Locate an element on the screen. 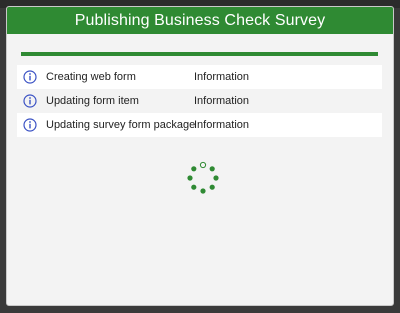  log-row: Updating survey form package Information is located at coordinates (199, 125).